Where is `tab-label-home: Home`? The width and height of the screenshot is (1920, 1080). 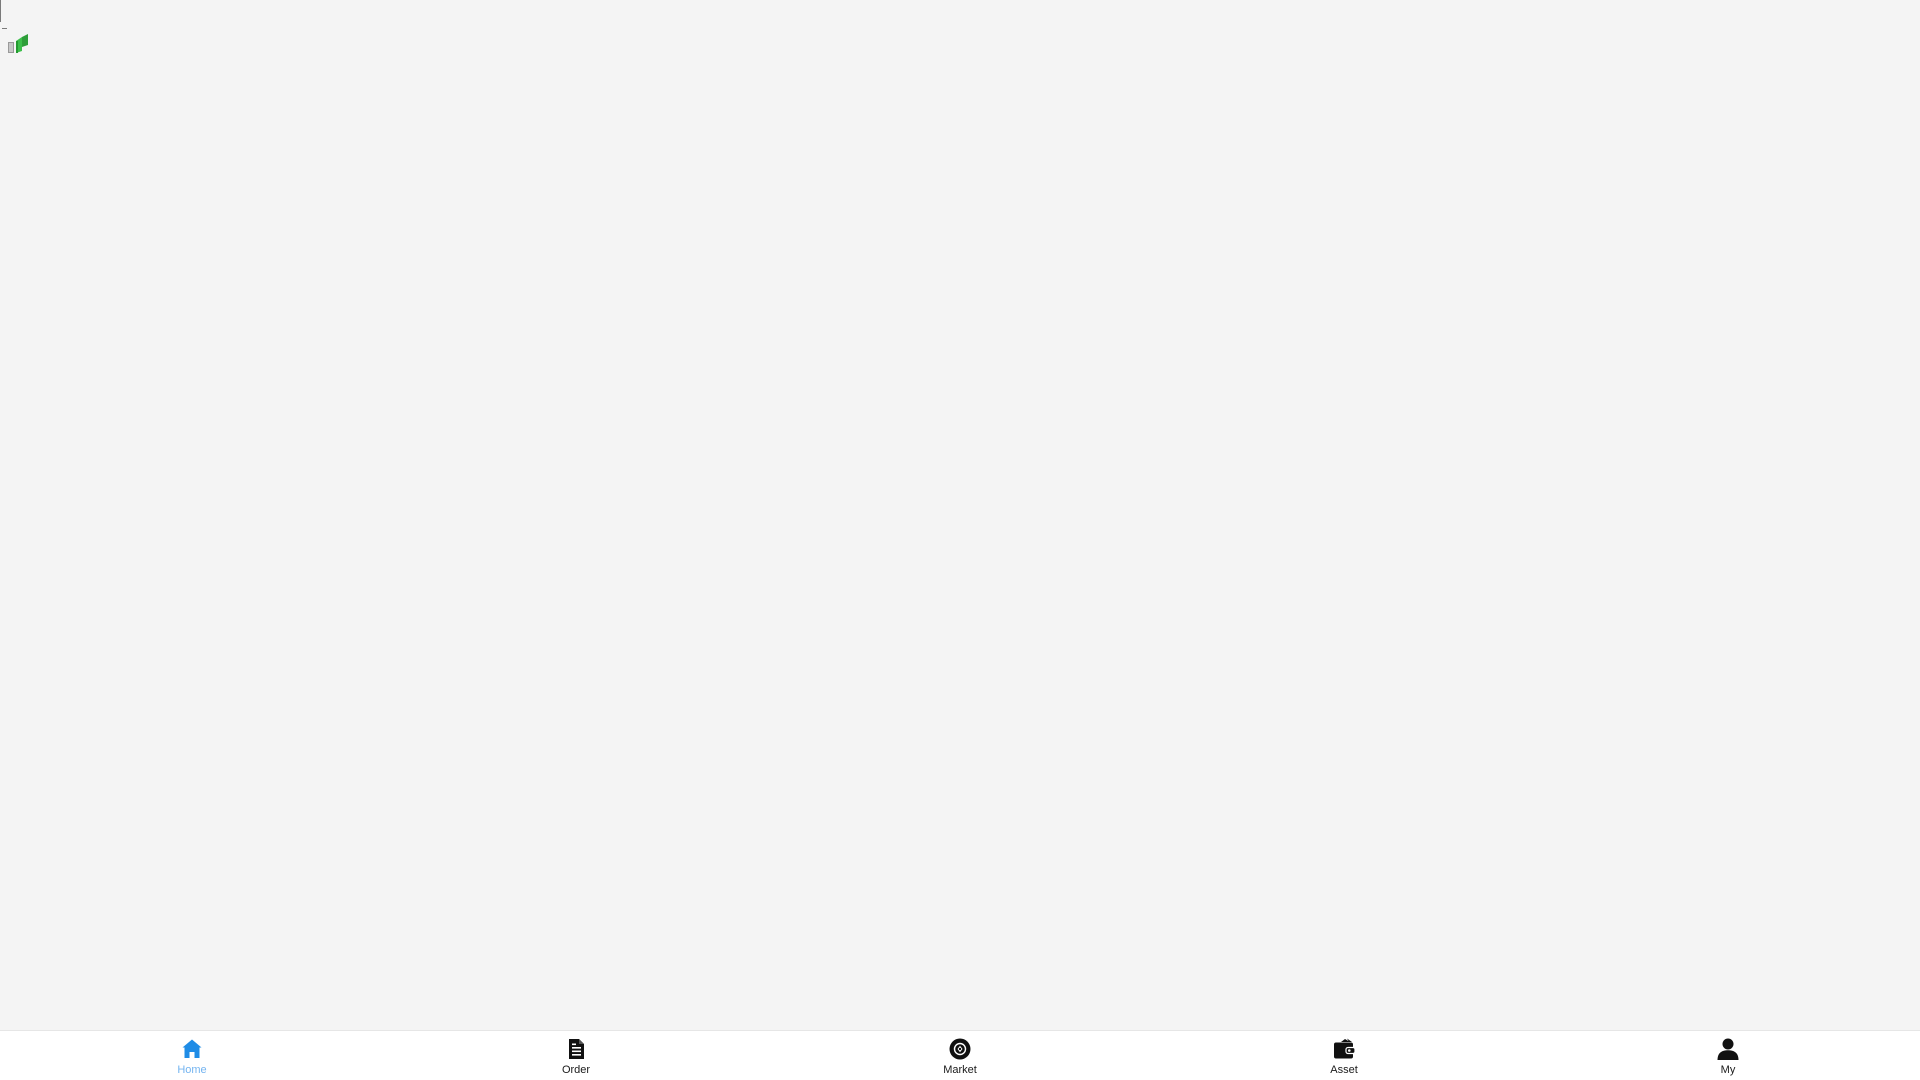 tab-label-home: Home is located at coordinates (192, 1069).